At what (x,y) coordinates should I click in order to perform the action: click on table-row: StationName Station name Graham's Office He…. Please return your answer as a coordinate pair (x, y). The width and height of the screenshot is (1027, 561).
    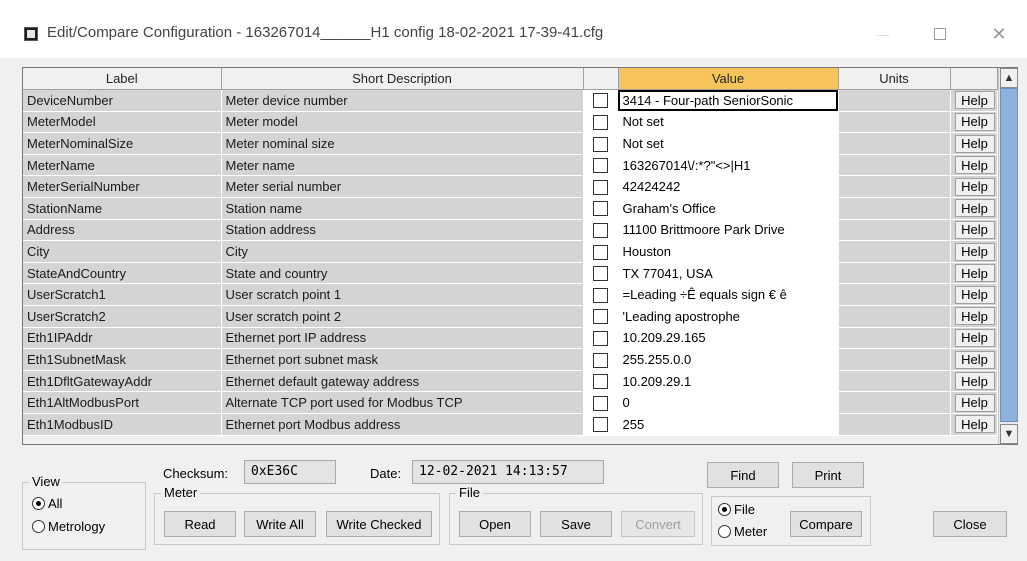
    Looking at the image, I should click on (510, 208).